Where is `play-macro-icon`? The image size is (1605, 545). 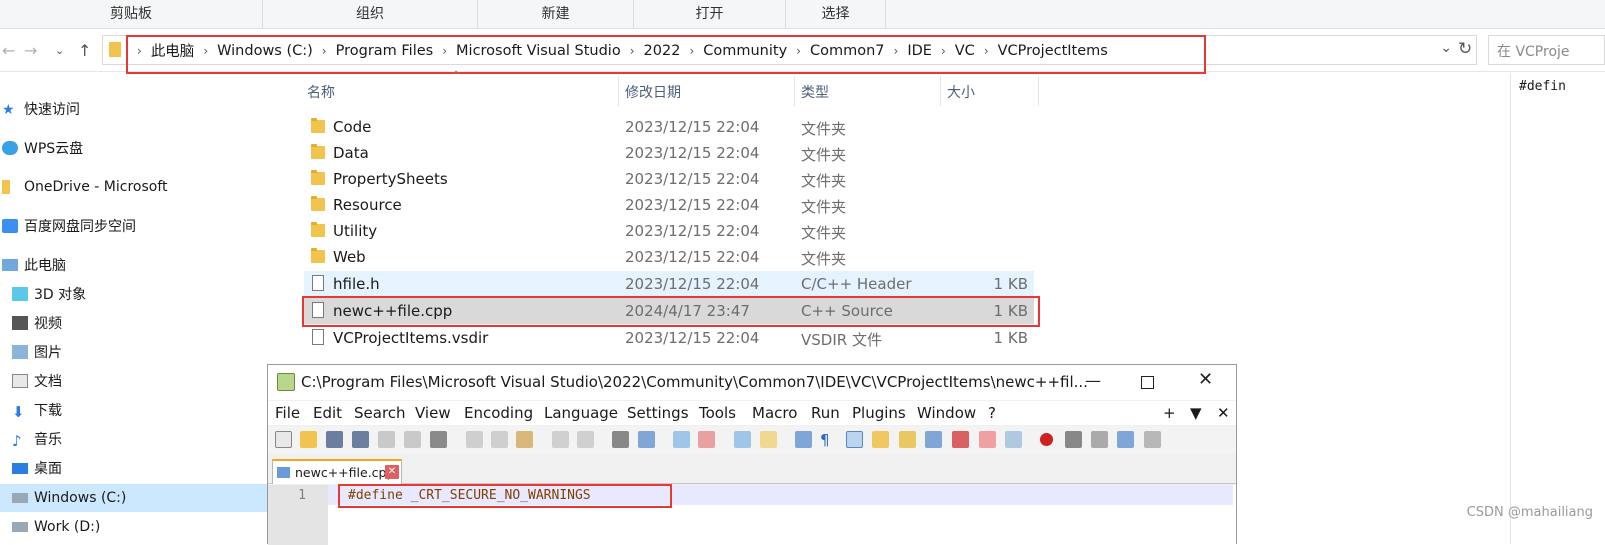
play-macro-icon is located at coordinates (1099, 439).